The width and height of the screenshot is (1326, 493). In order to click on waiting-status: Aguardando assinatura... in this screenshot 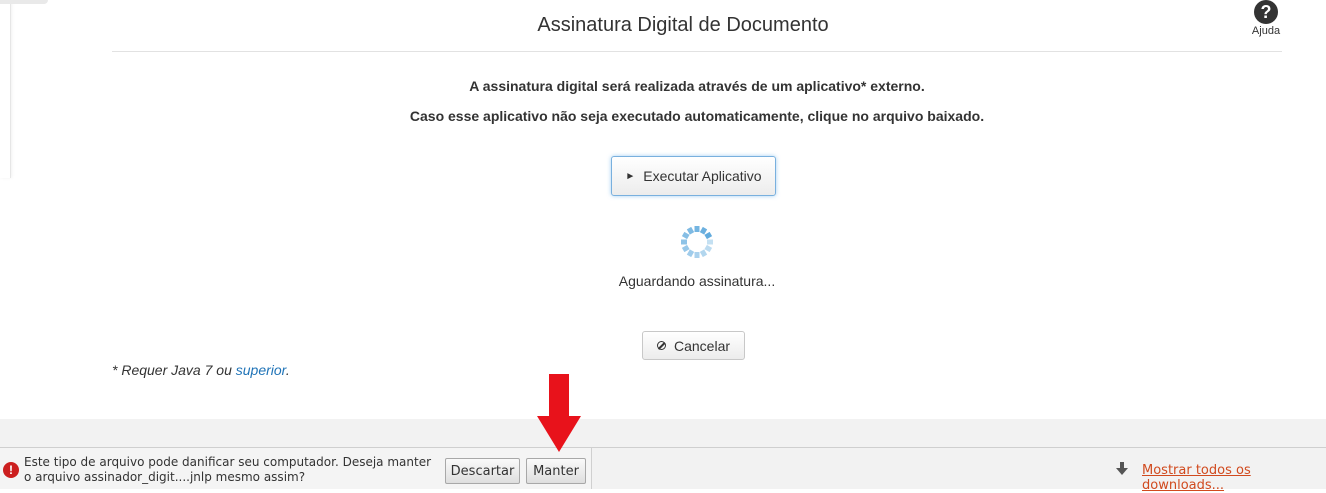, I will do `click(697, 281)`.